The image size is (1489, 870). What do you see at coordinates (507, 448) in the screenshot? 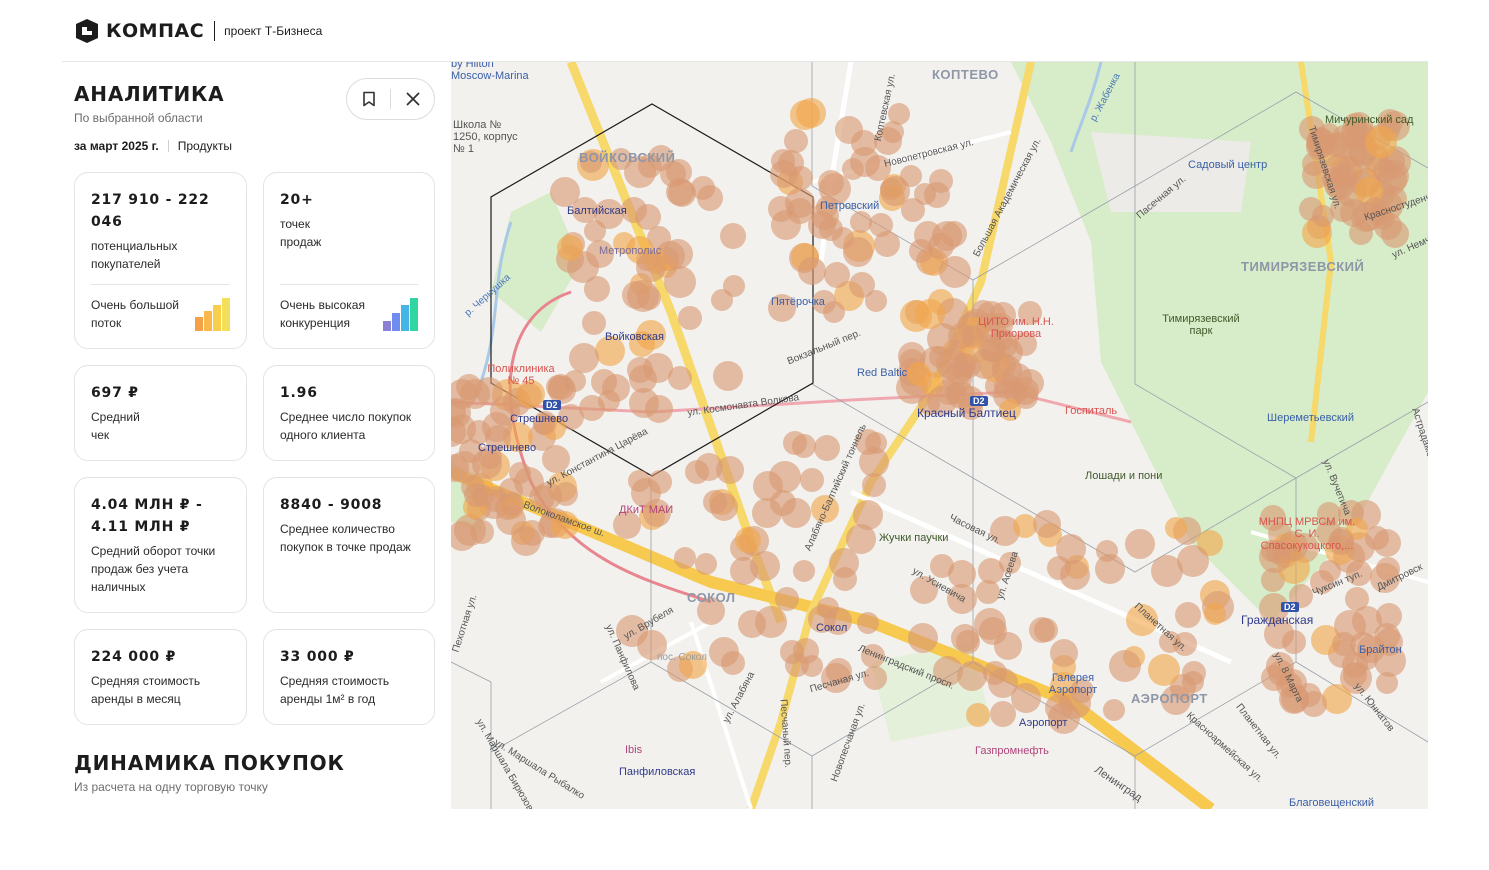
I see `metro-station: Стрешнево` at bounding box center [507, 448].